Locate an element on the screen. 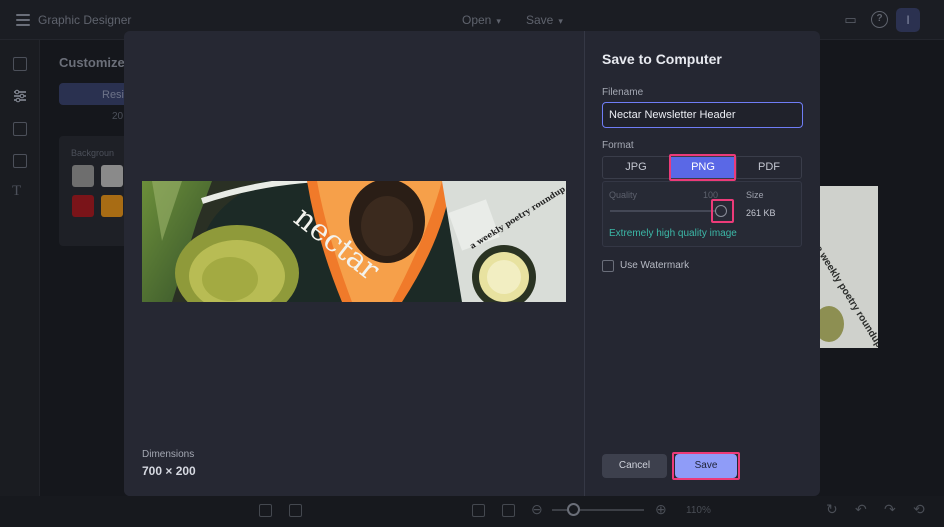 The width and height of the screenshot is (944, 527). grid-icon is located at coordinates (295, 510).